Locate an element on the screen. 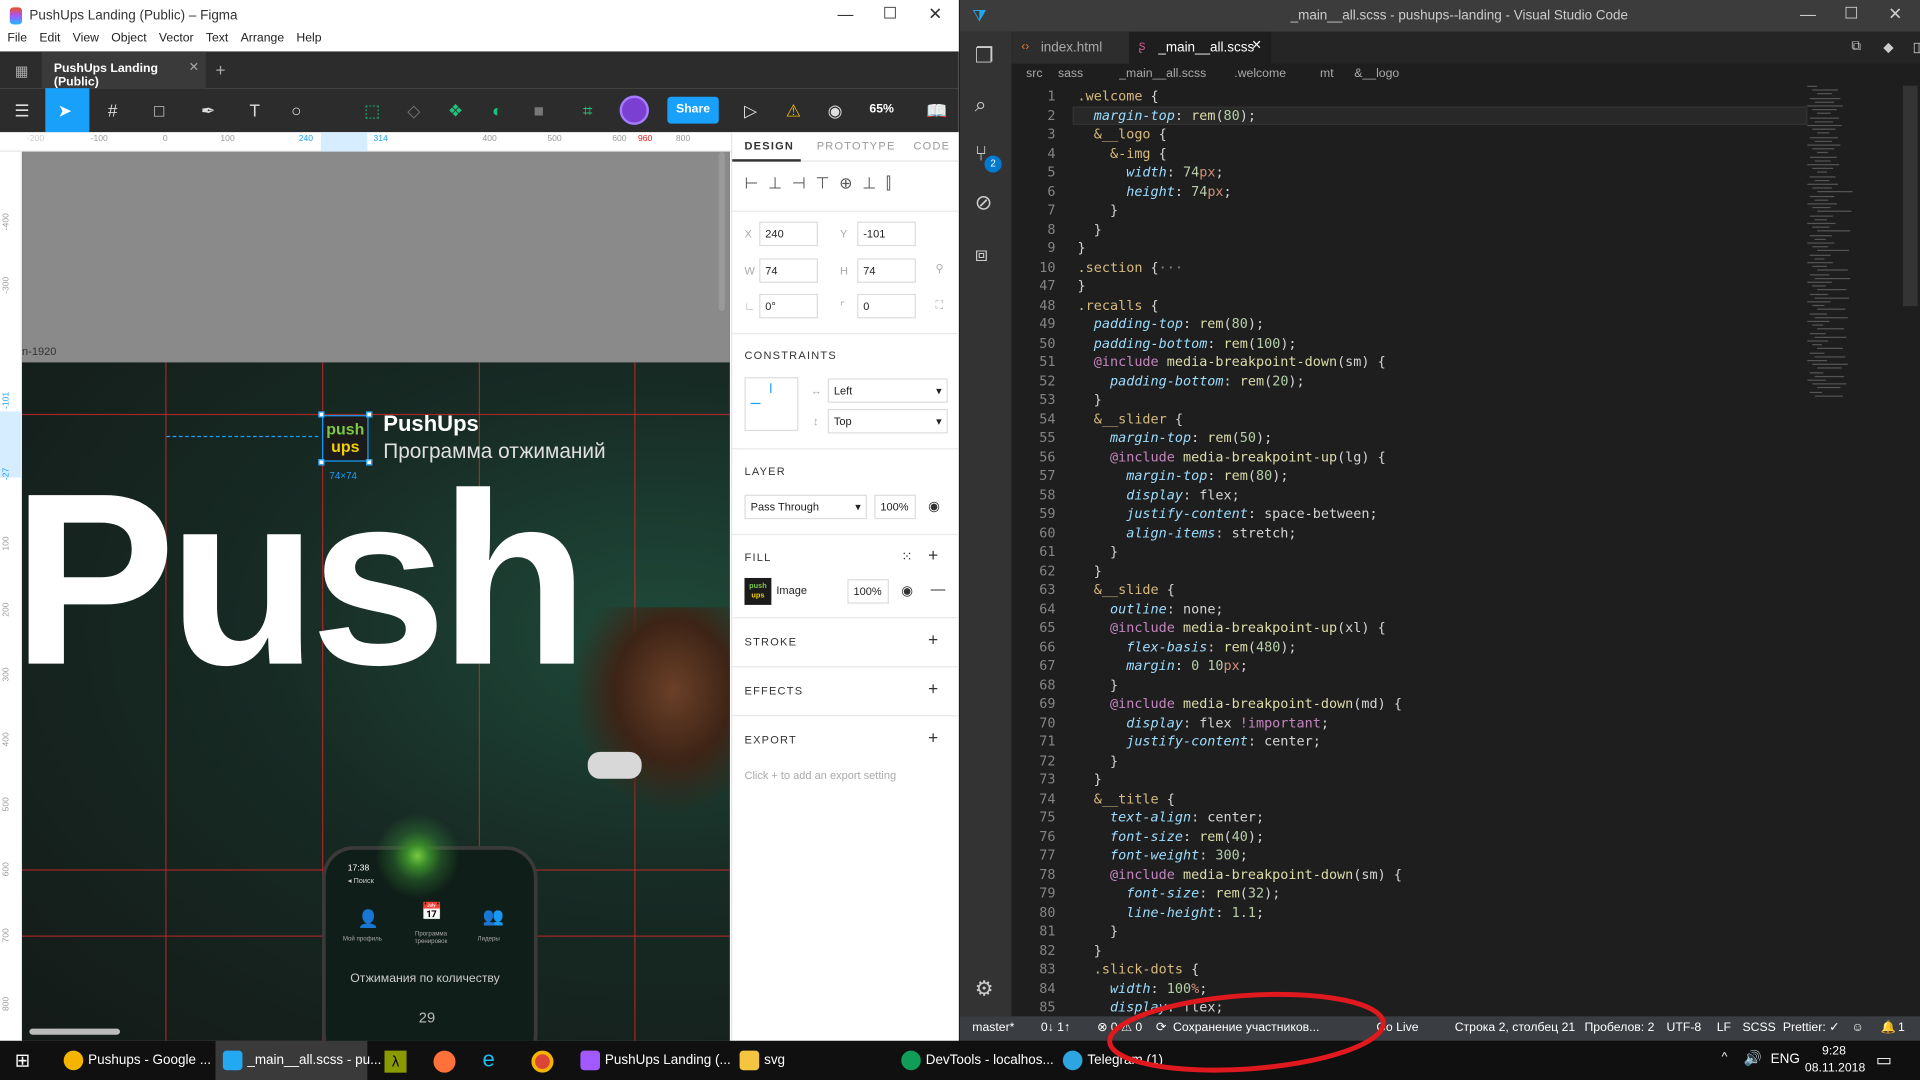 This screenshot has height=1080, width=1920. code-line: &__slider { is located at coordinates (1130, 419).